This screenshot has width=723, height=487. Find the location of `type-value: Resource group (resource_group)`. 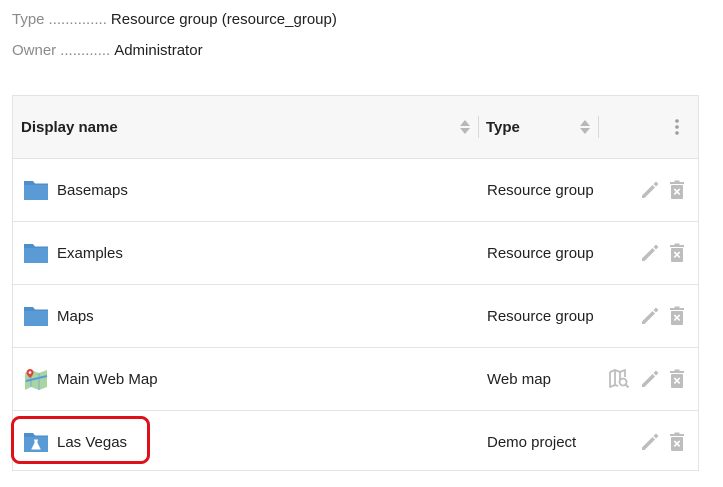

type-value: Resource group (resource_group) is located at coordinates (223, 19).